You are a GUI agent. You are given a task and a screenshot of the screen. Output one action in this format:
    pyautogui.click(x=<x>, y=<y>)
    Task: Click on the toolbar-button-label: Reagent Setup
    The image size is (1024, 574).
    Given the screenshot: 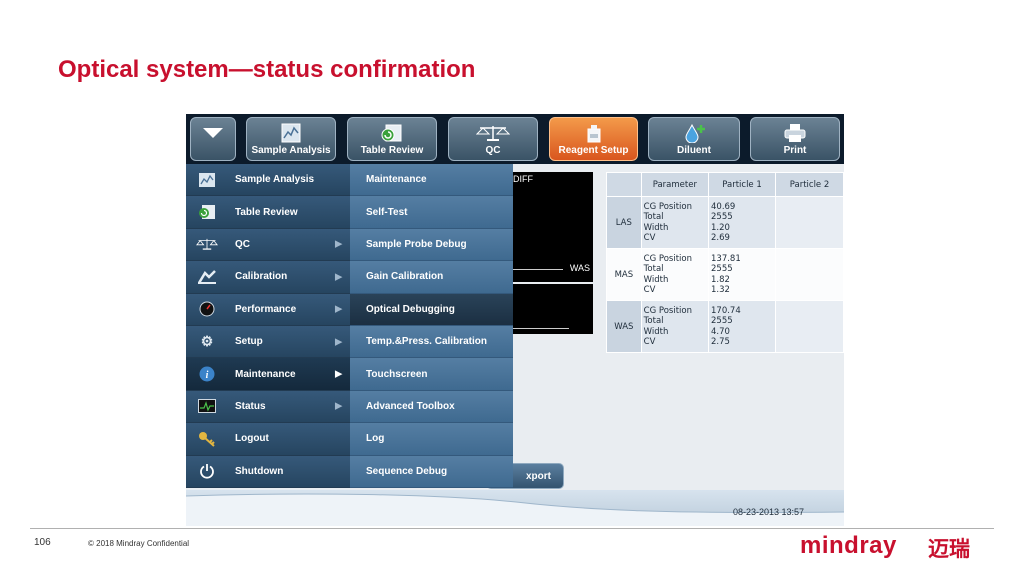 What is the action you would take?
    pyautogui.click(x=593, y=150)
    